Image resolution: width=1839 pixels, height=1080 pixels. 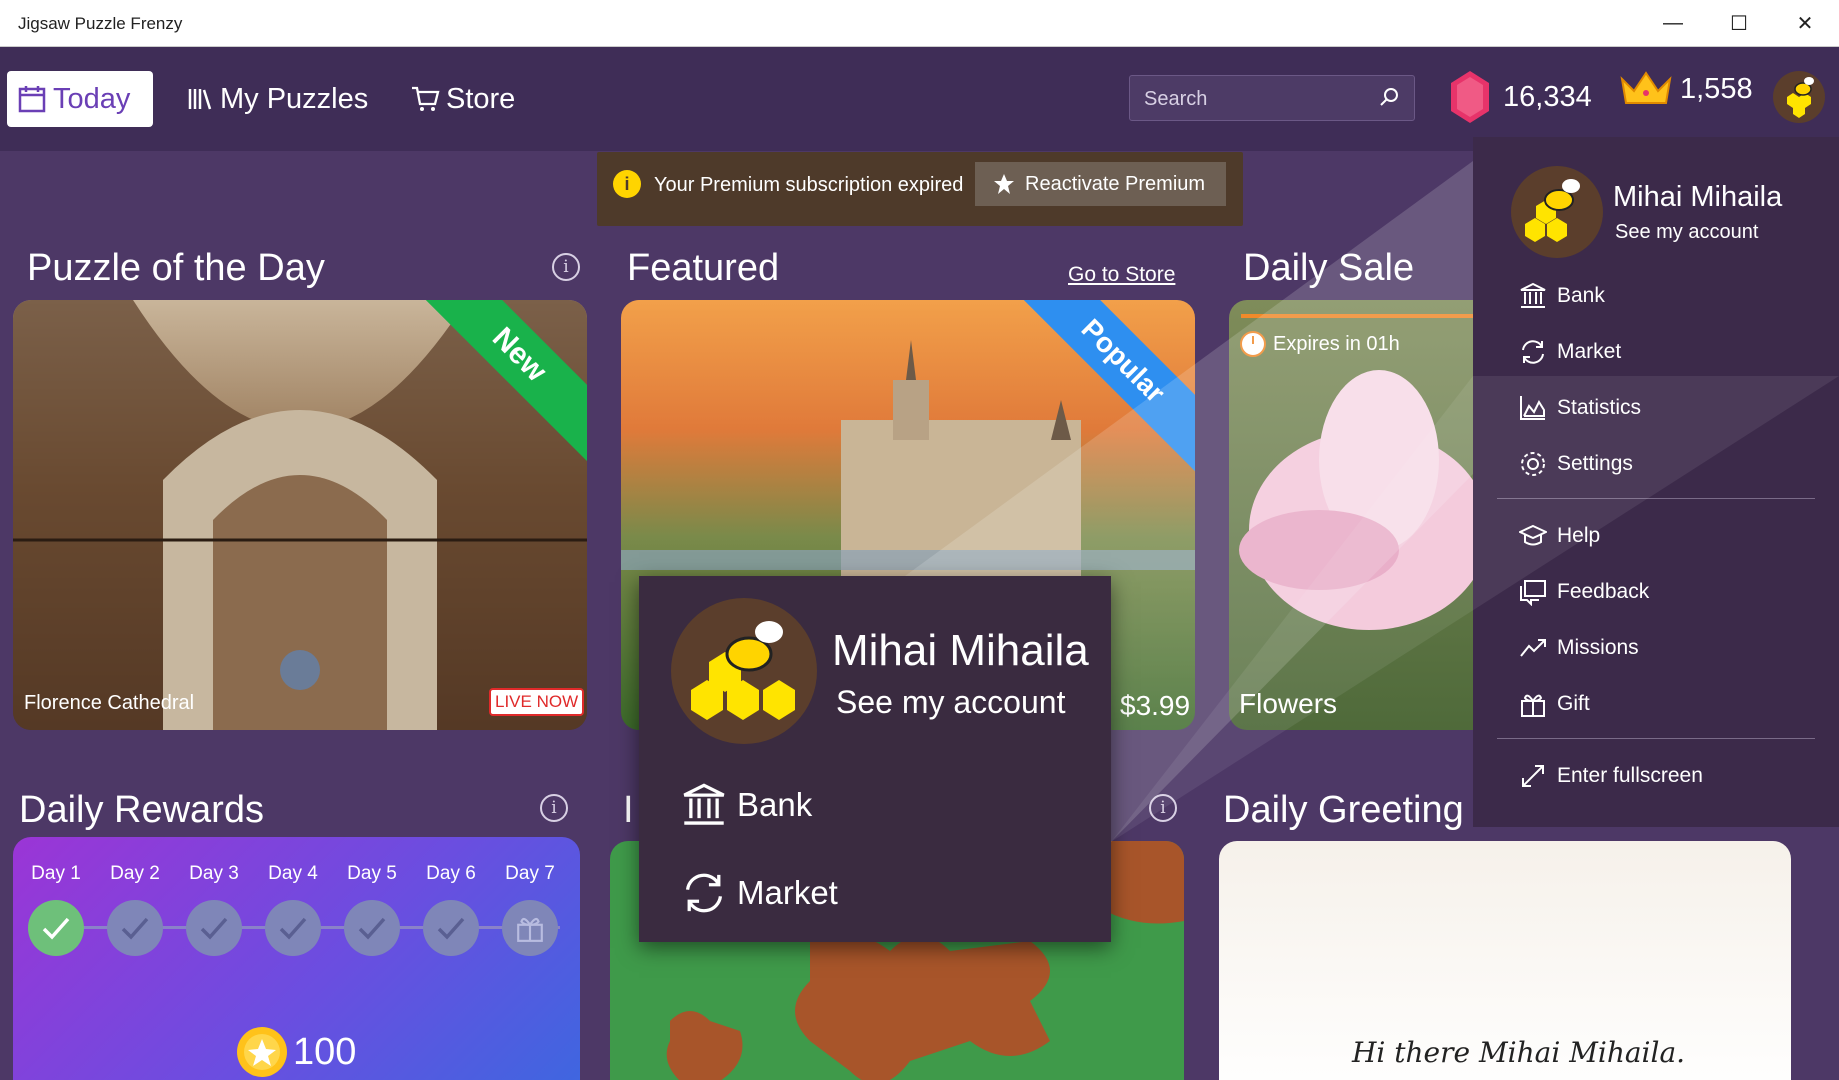 What do you see at coordinates (1121, 275) in the screenshot?
I see `go-to-store-link: Go to Store` at bounding box center [1121, 275].